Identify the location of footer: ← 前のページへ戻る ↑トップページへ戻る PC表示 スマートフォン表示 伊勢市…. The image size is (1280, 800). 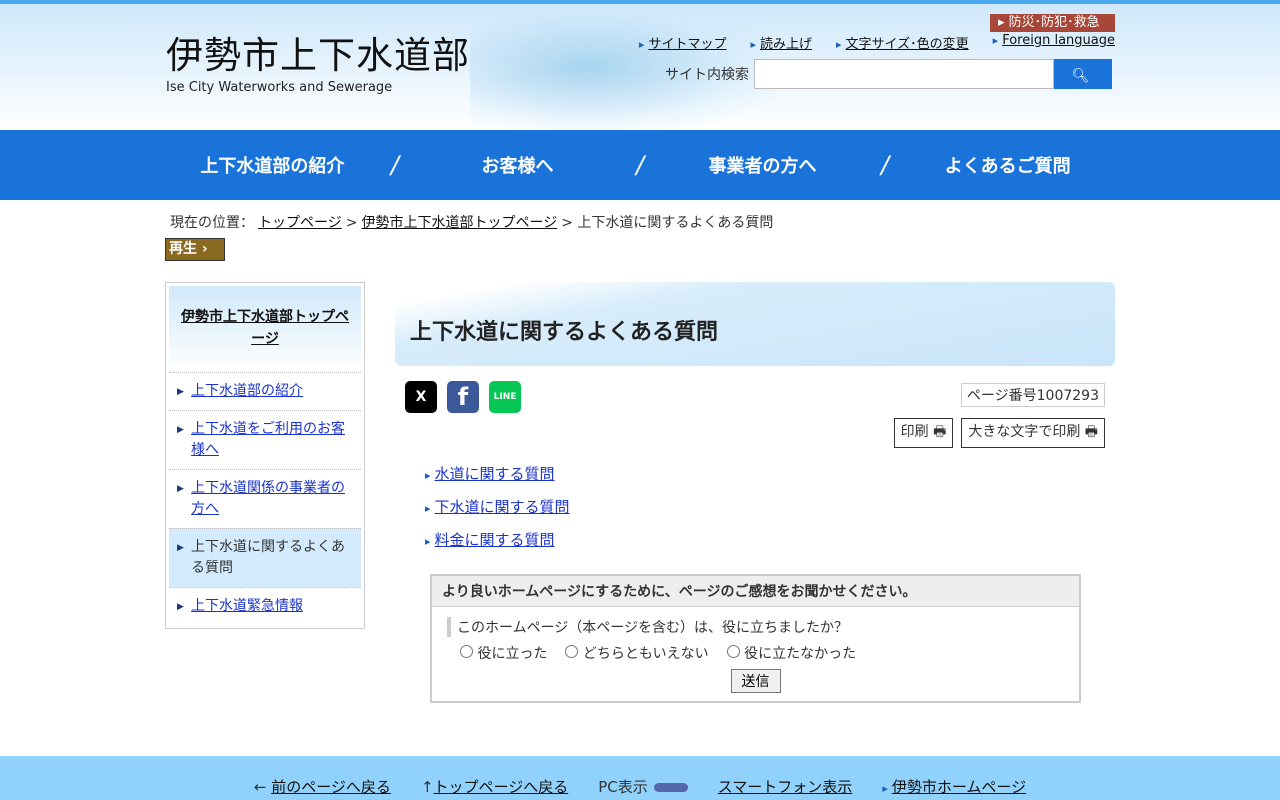
(640, 778).